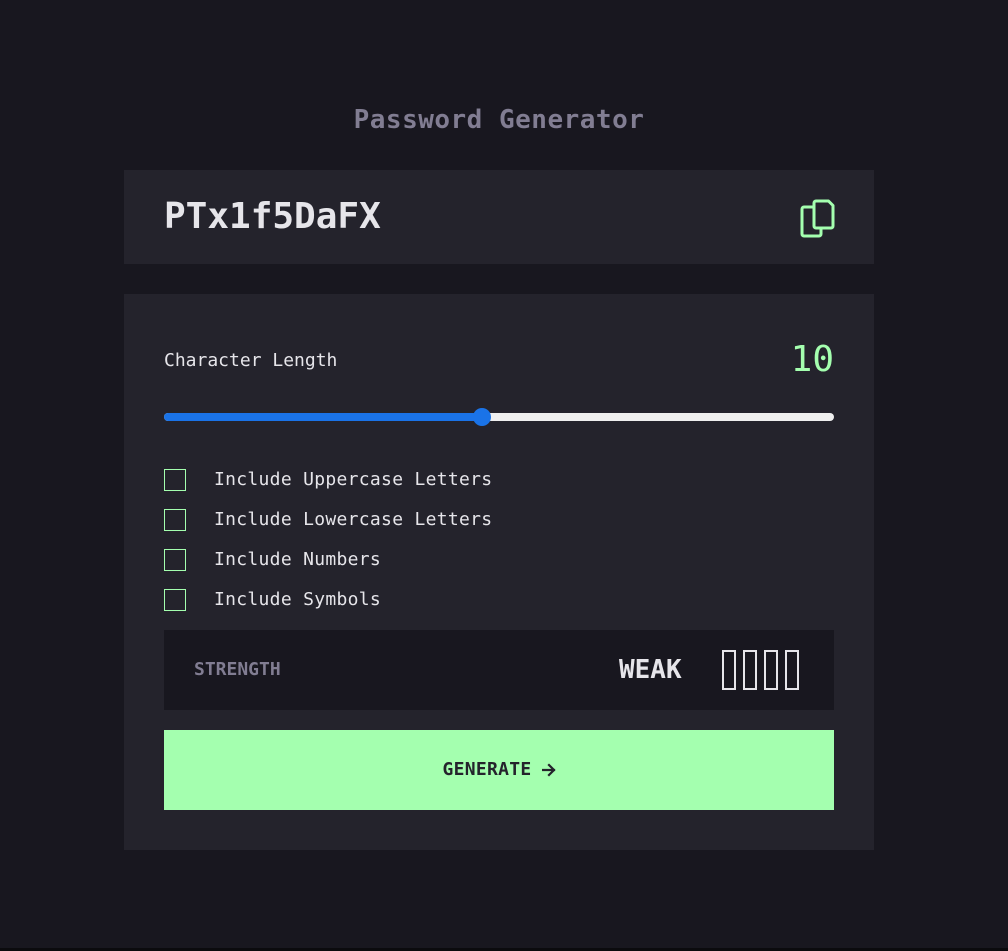  What do you see at coordinates (499, 217) in the screenshot?
I see `password-display: PTx1f5DaFX` at bounding box center [499, 217].